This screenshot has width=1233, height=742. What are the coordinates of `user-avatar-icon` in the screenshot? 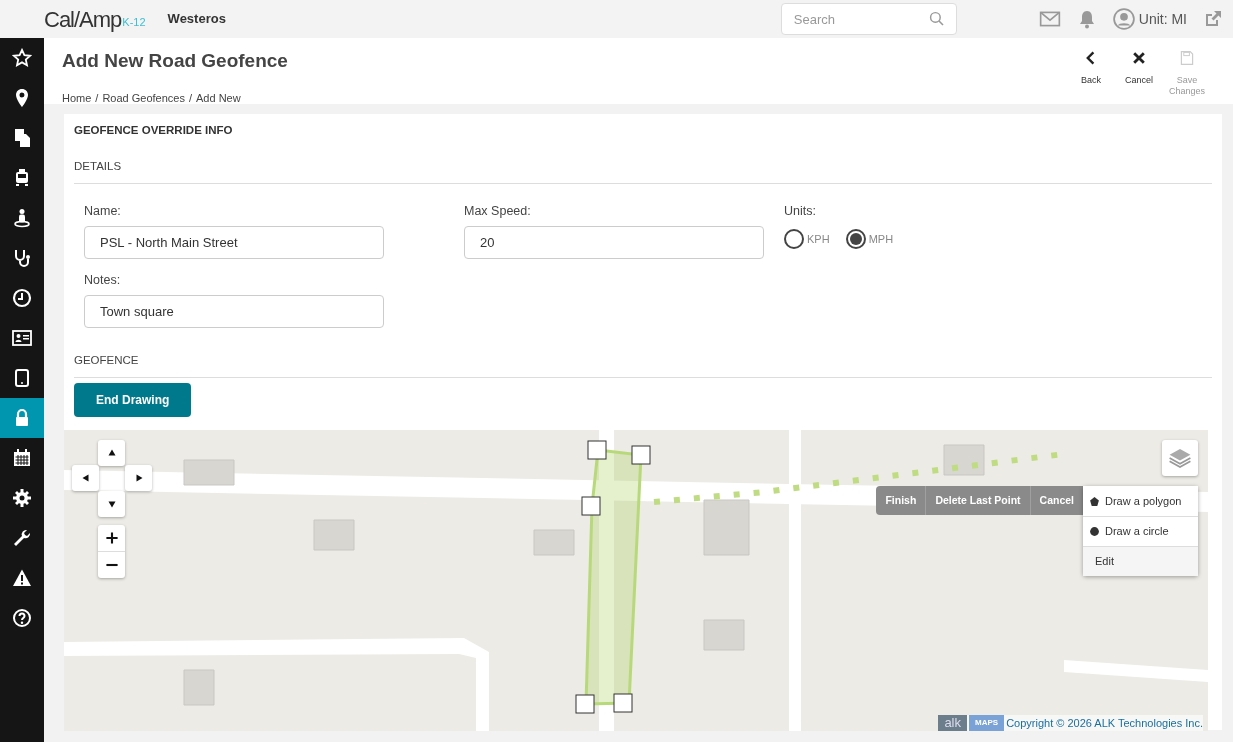 It's located at (1123, 19).